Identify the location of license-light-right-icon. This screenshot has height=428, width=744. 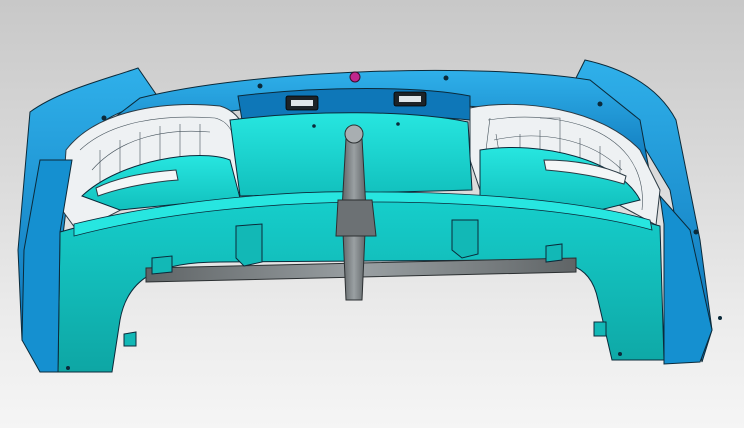
(410, 99).